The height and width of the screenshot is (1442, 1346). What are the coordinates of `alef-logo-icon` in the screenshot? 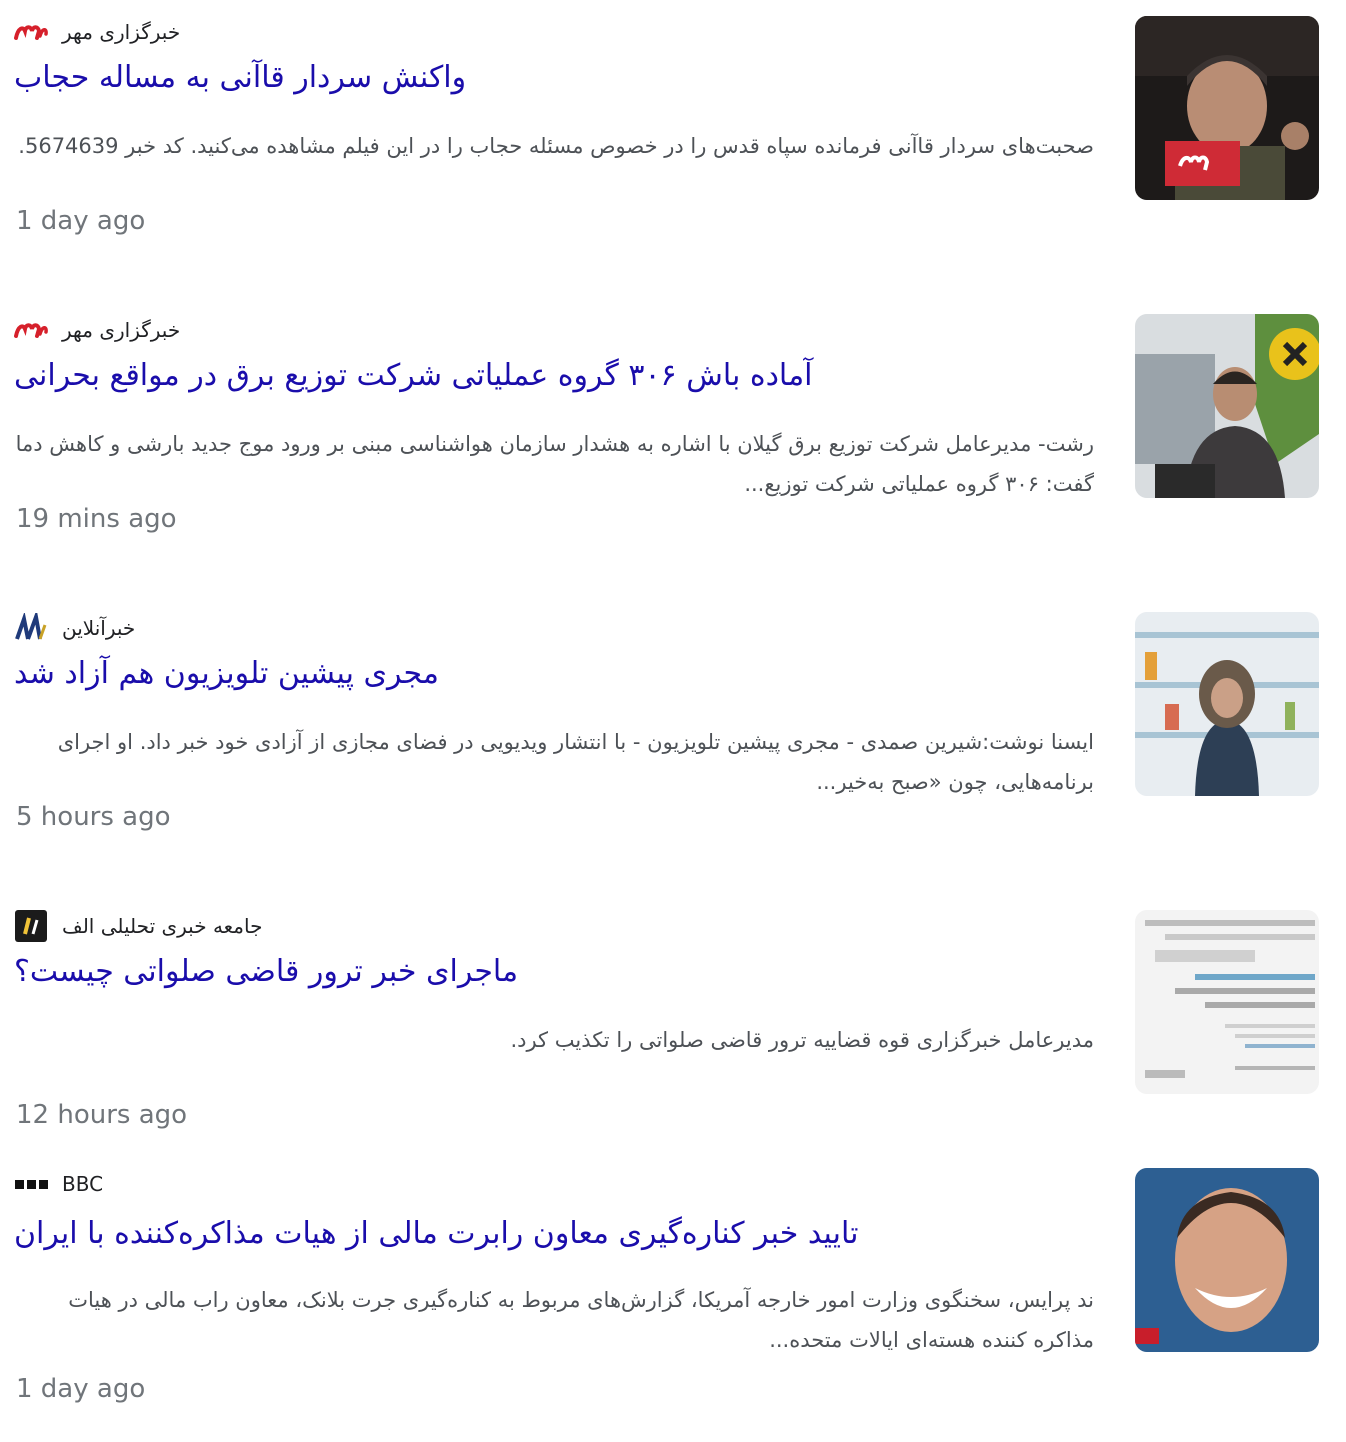 It's located at (31, 926).